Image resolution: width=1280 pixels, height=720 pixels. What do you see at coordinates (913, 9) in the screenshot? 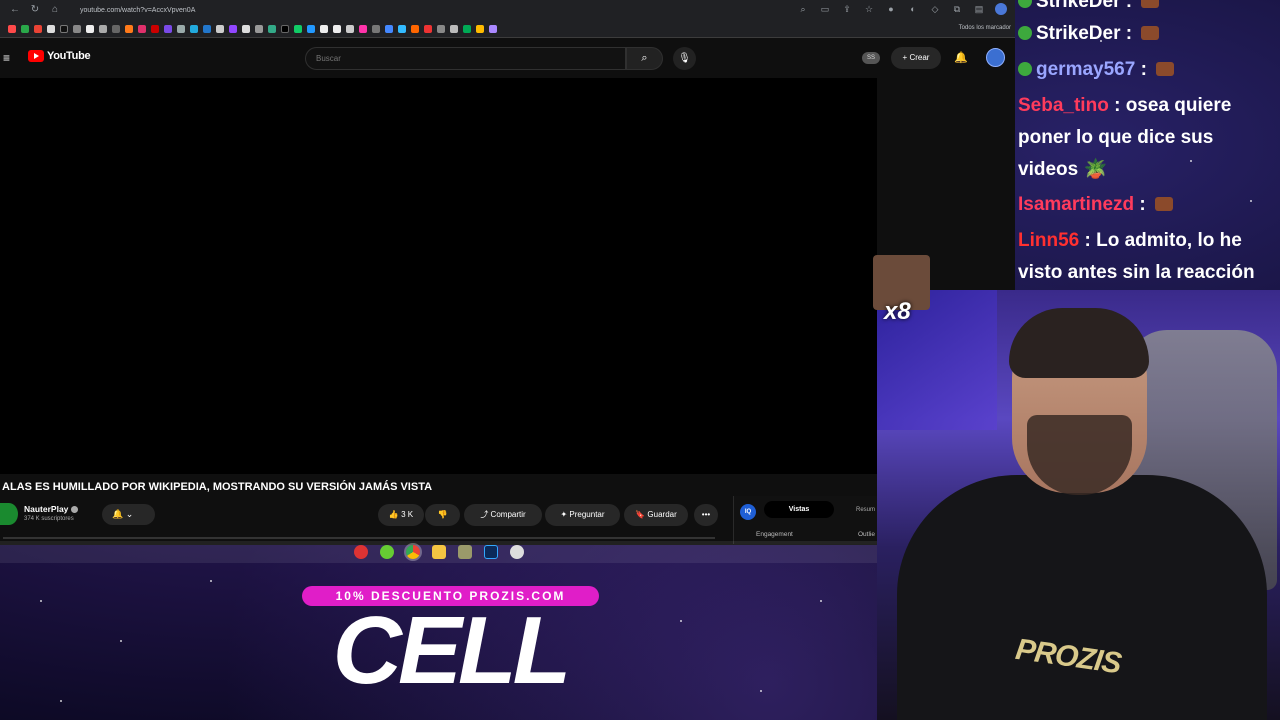
I see `extension-icon: ◐` at bounding box center [913, 9].